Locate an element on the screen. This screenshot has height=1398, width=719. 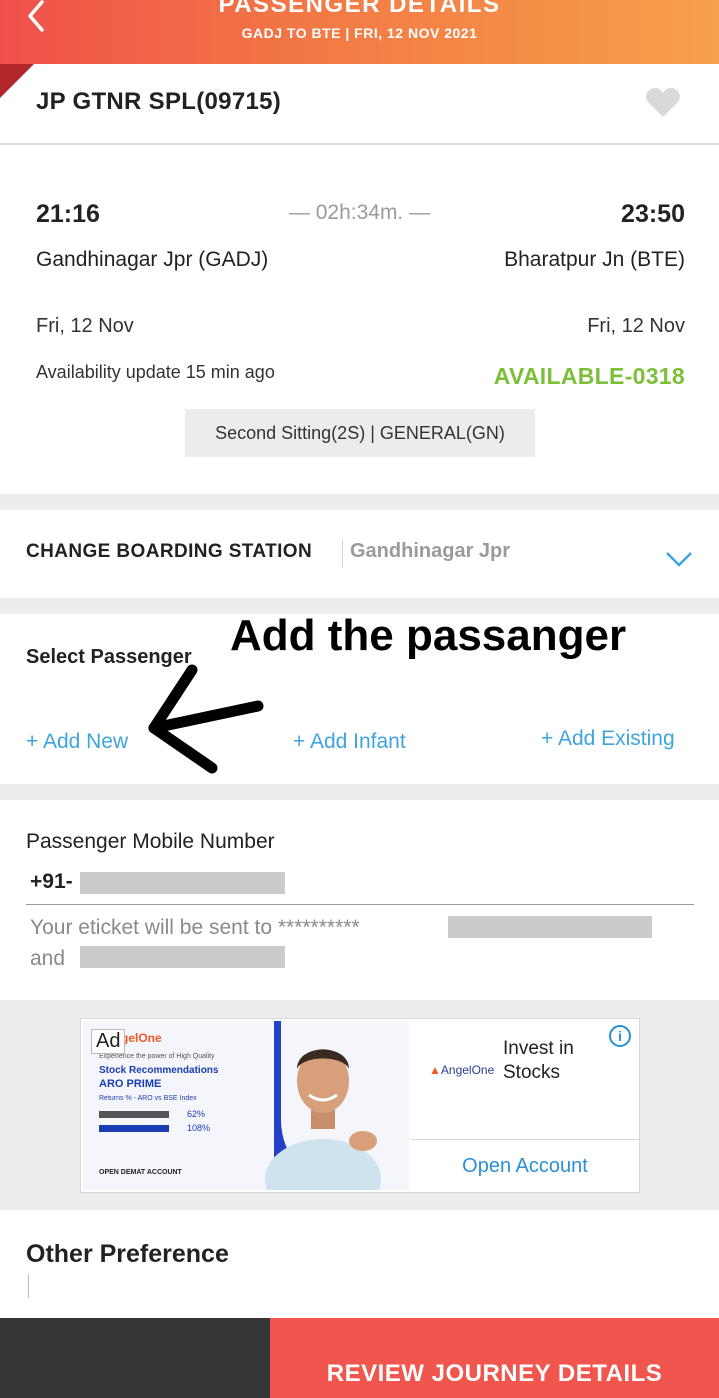
ad-returns: Returns % - ARO vs BSE Index is located at coordinates (148, 1098).